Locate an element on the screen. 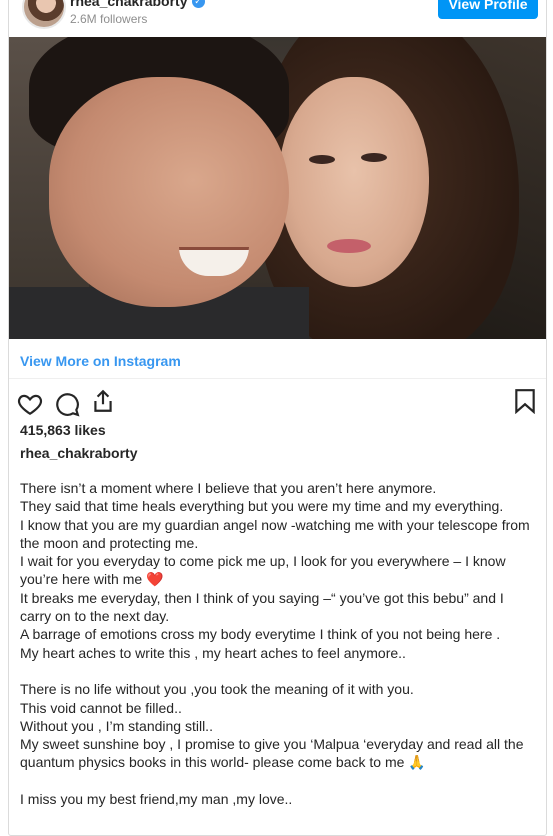 This screenshot has height=836, width=553. caption-line: This void cannot be filled.. is located at coordinates (101, 707).